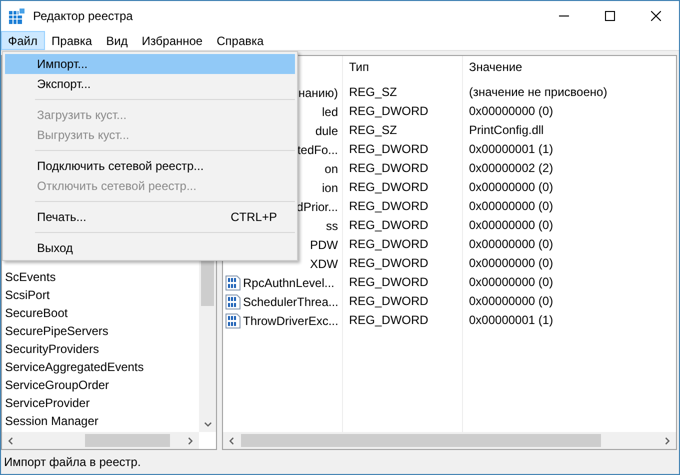 The width and height of the screenshot is (680, 475). Describe the element at coordinates (23, 40) in the screenshot. I see `menu-bar-item: Файл` at that location.